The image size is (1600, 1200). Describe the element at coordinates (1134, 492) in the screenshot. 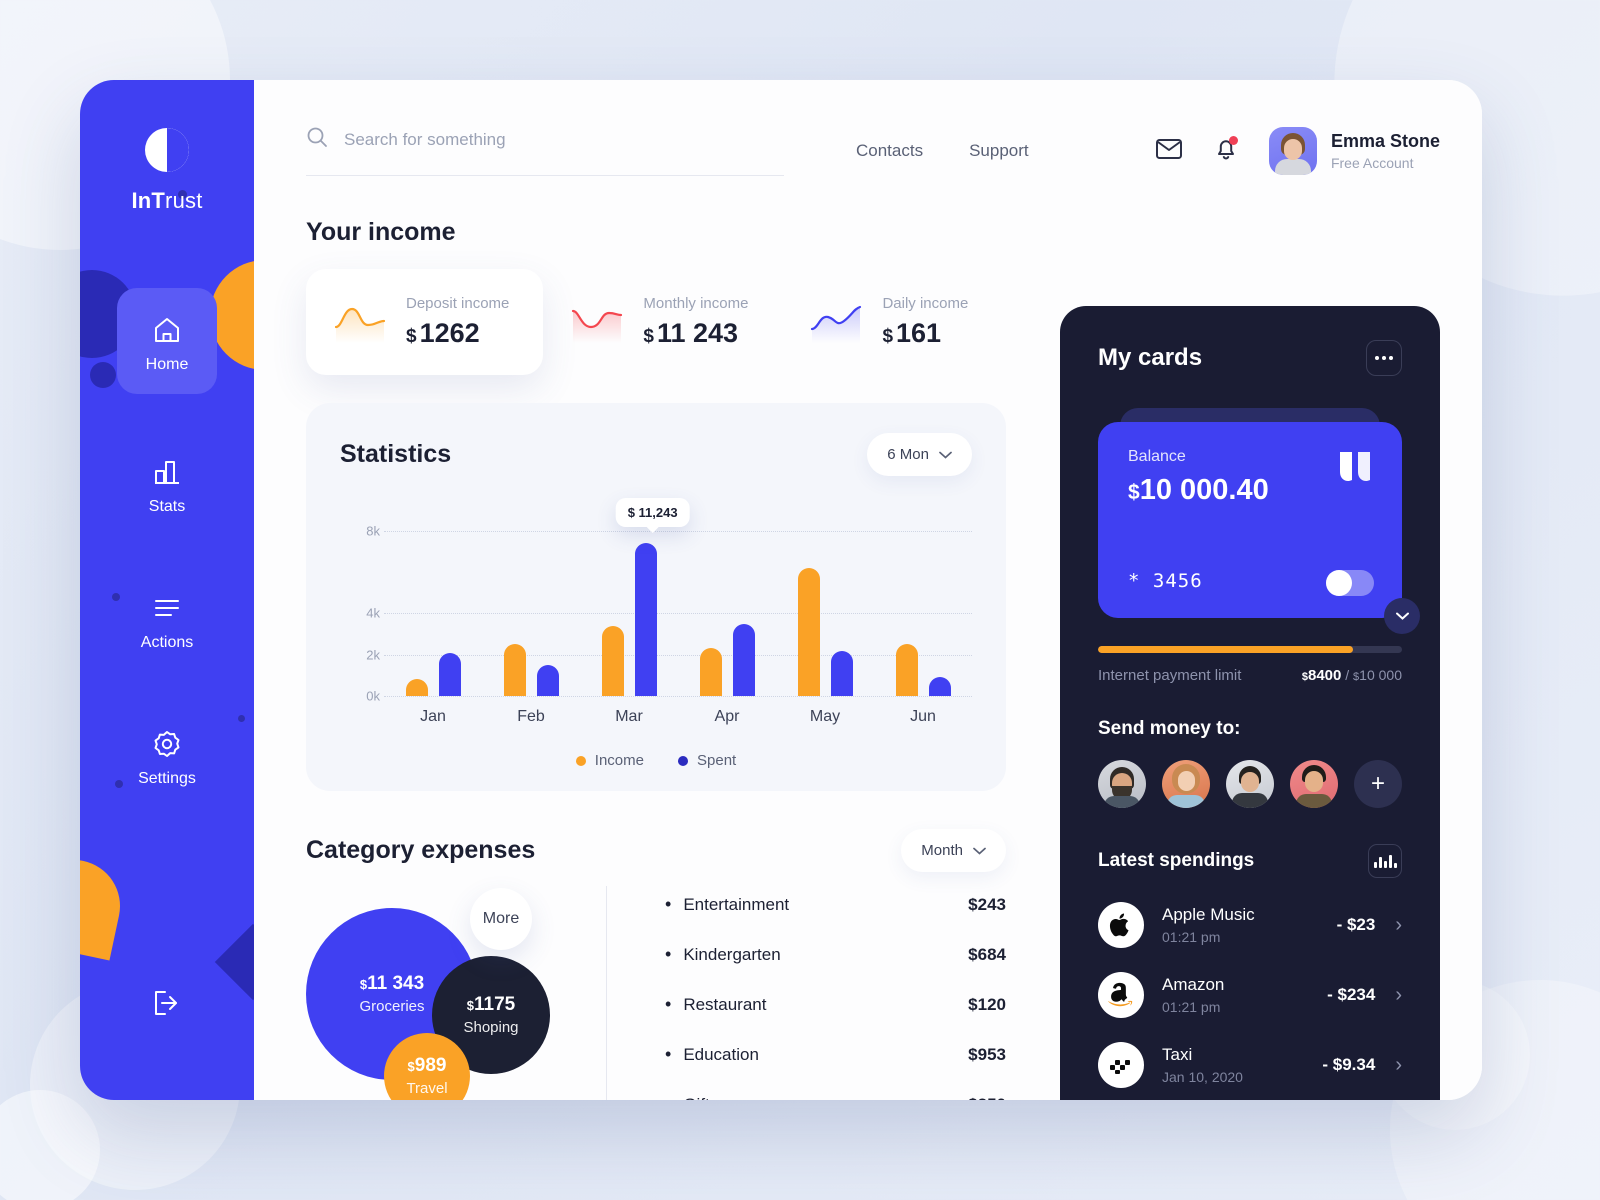

I see `currency-symbol: $` at that location.